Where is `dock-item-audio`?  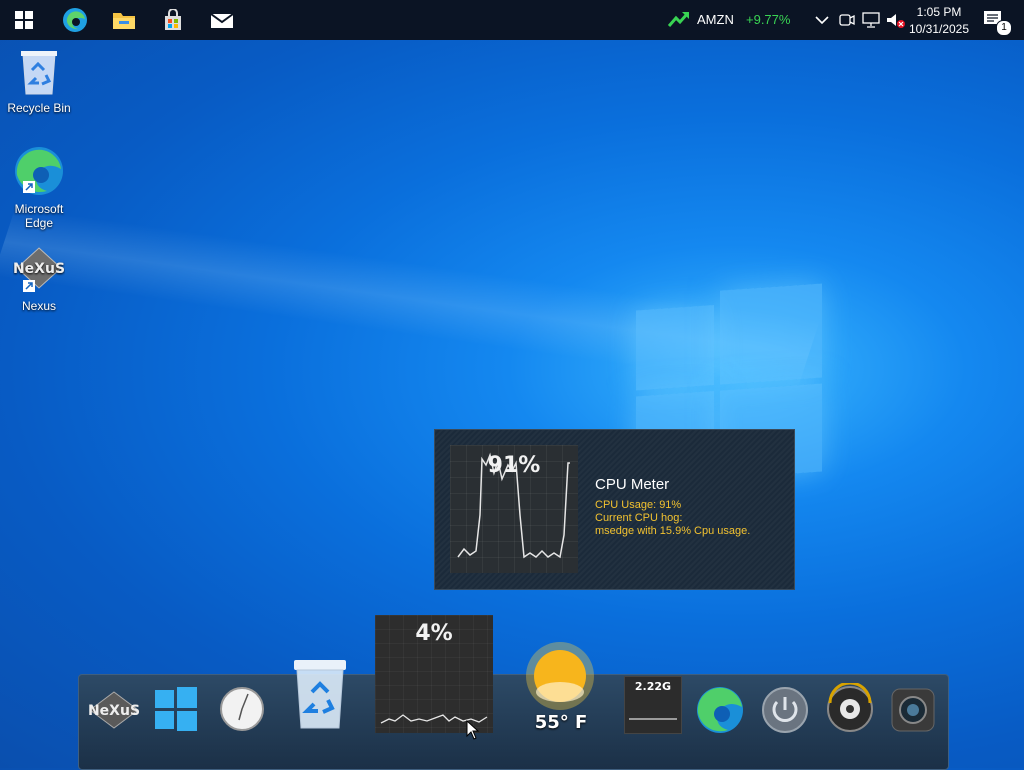 dock-item-audio is located at coordinates (850, 709).